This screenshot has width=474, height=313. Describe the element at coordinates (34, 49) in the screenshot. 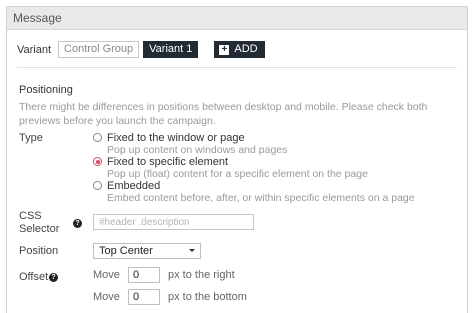

I see `variant-label: Variant` at that location.